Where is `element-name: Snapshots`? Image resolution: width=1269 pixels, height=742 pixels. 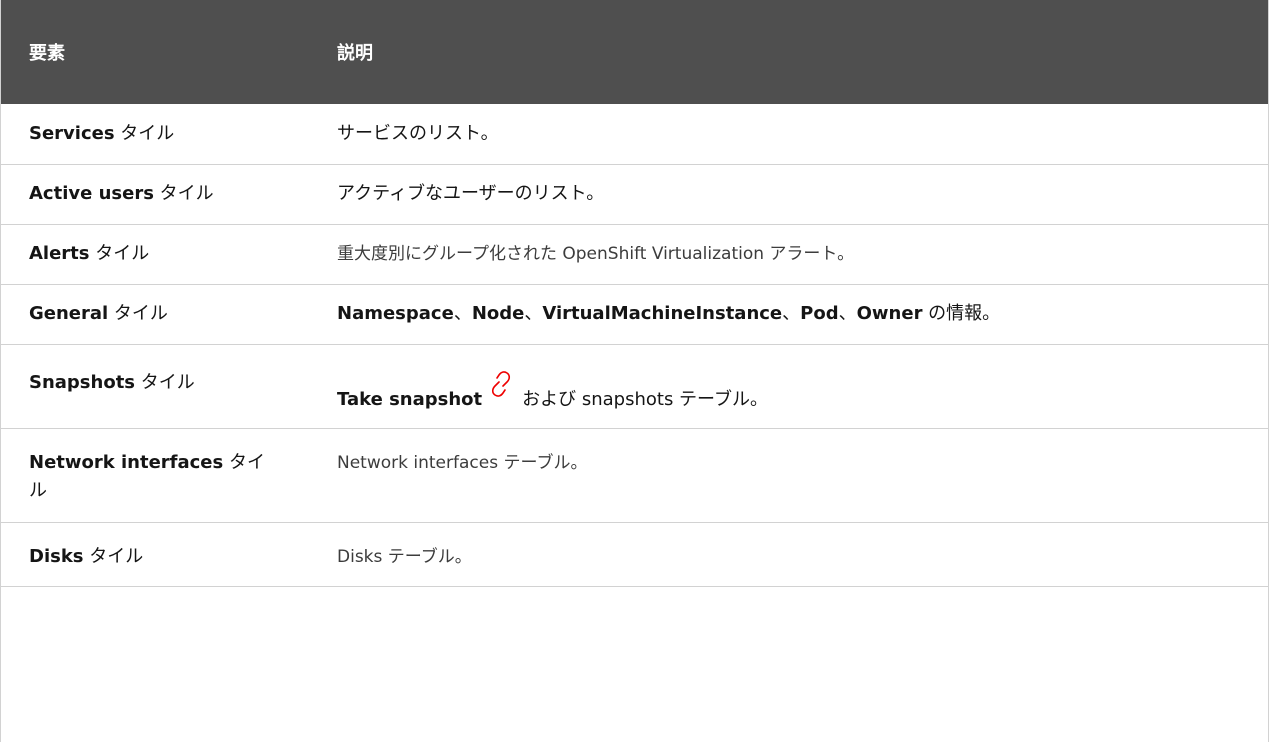
element-name: Snapshots is located at coordinates (82, 382).